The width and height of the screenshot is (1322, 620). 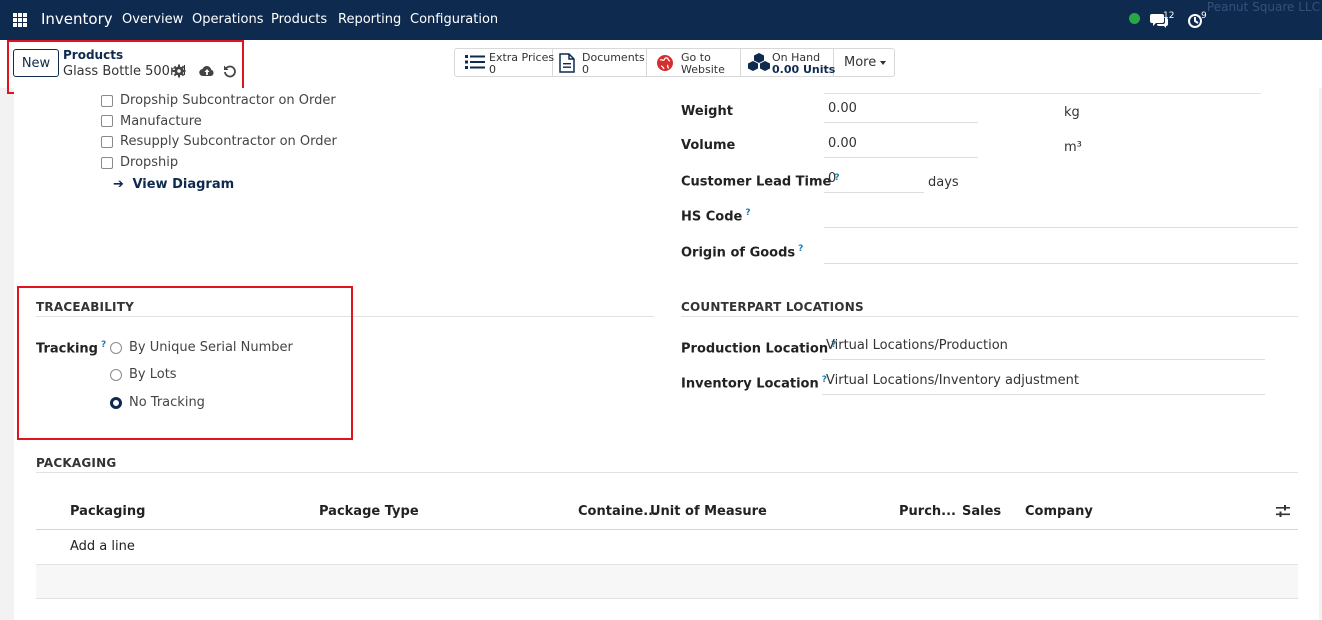 What do you see at coordinates (1073, 147) in the screenshot?
I see `volume-unit: m³` at bounding box center [1073, 147].